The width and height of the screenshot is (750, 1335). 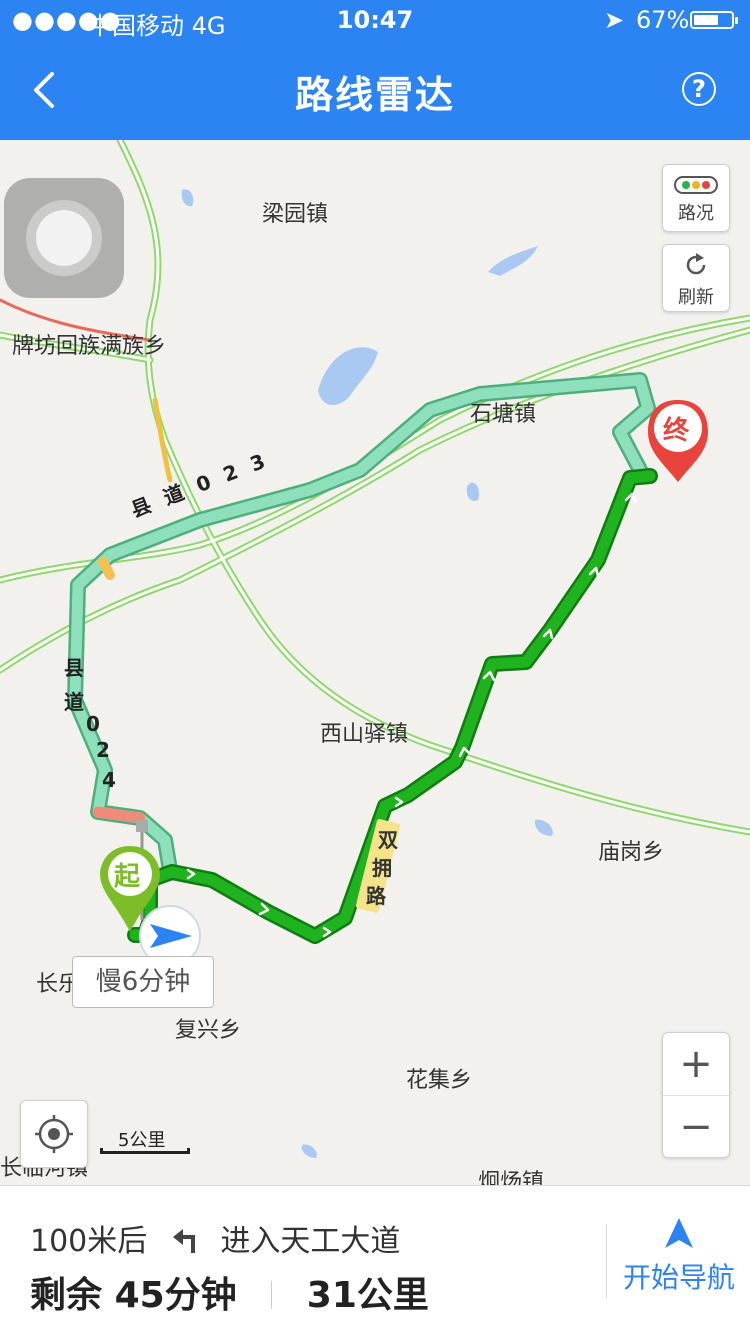 What do you see at coordinates (696, 278) in the screenshot?
I see `refresh-button: 刷新` at bounding box center [696, 278].